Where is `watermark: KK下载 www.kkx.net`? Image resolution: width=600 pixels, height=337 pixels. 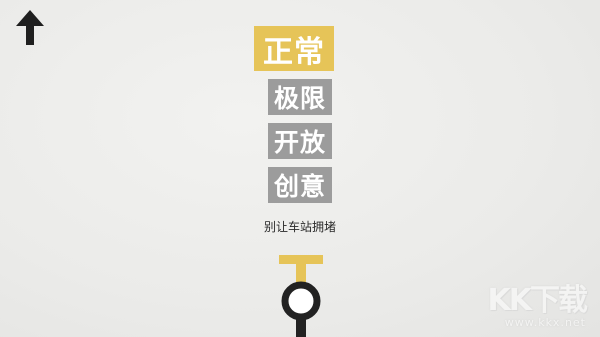 watermark: KK下载 www.kkx.net is located at coordinates (532, 303).